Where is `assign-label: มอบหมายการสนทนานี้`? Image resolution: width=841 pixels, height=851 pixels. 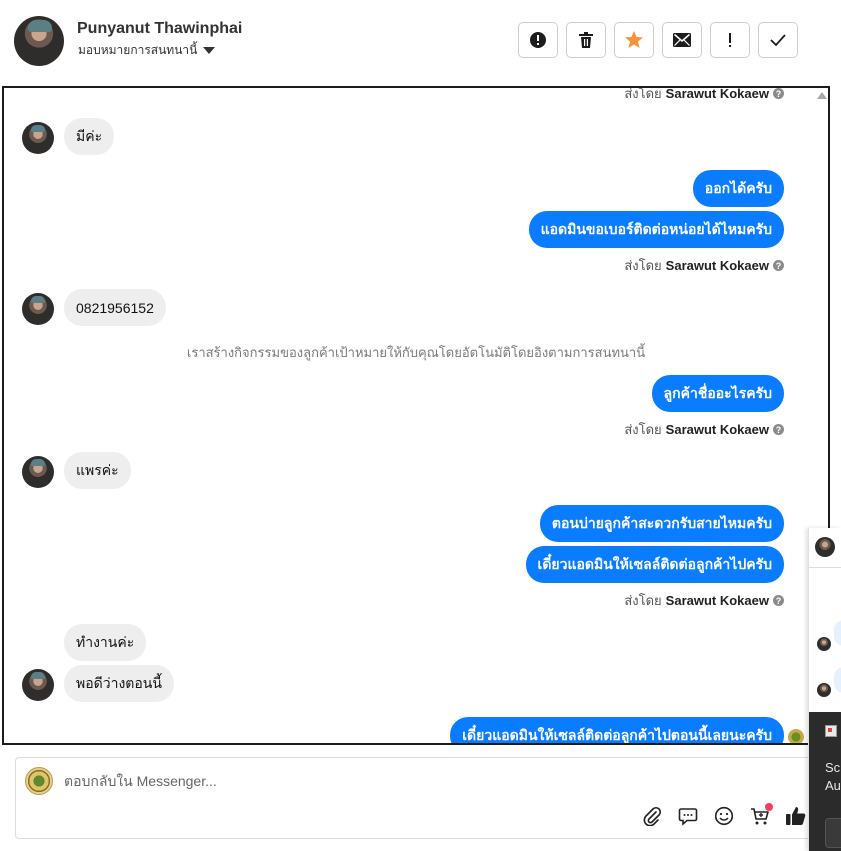 assign-label: มอบหมายการสนทนานี้ is located at coordinates (138, 50).